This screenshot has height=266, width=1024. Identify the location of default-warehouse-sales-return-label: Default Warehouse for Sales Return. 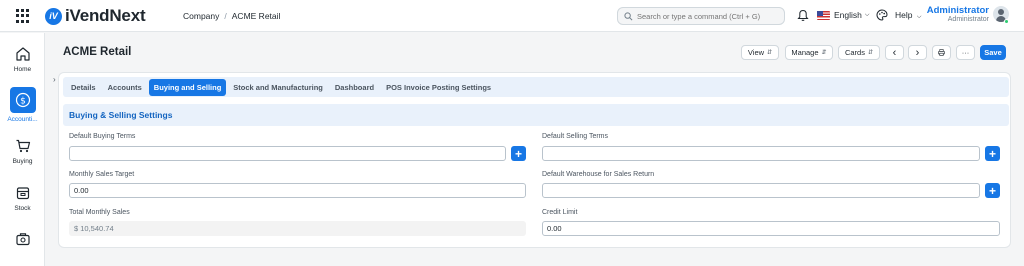
(598, 174).